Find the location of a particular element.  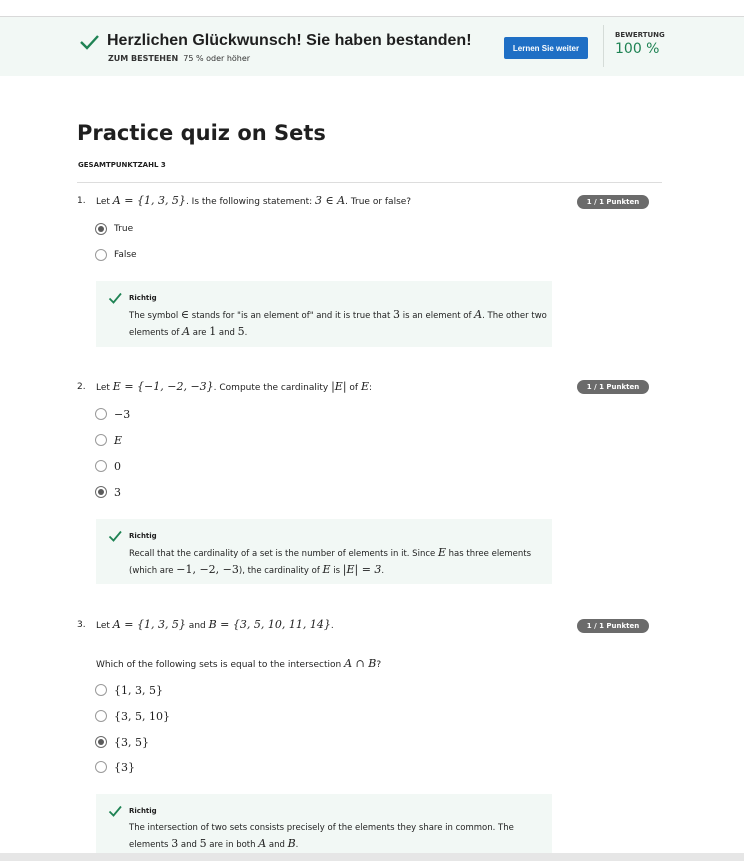

pass-requirement: ZUM BESTEHEN 75 % oder höher is located at coordinates (179, 58).